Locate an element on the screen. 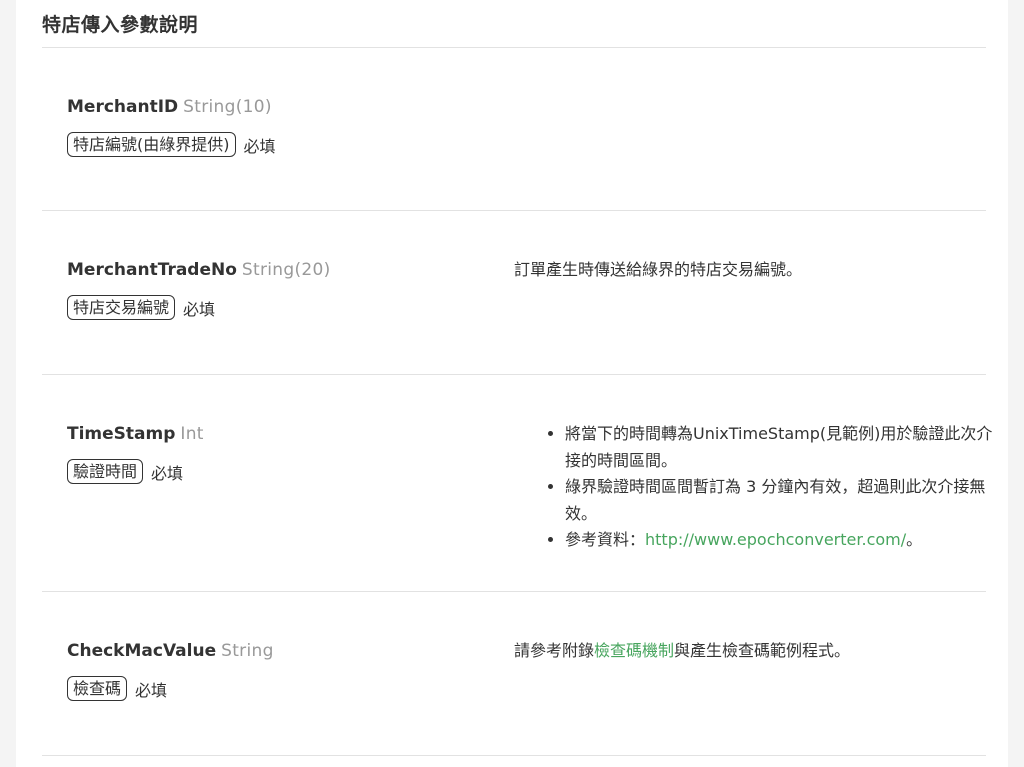  section-title: 特店傳入參數說明 is located at coordinates (120, 25).